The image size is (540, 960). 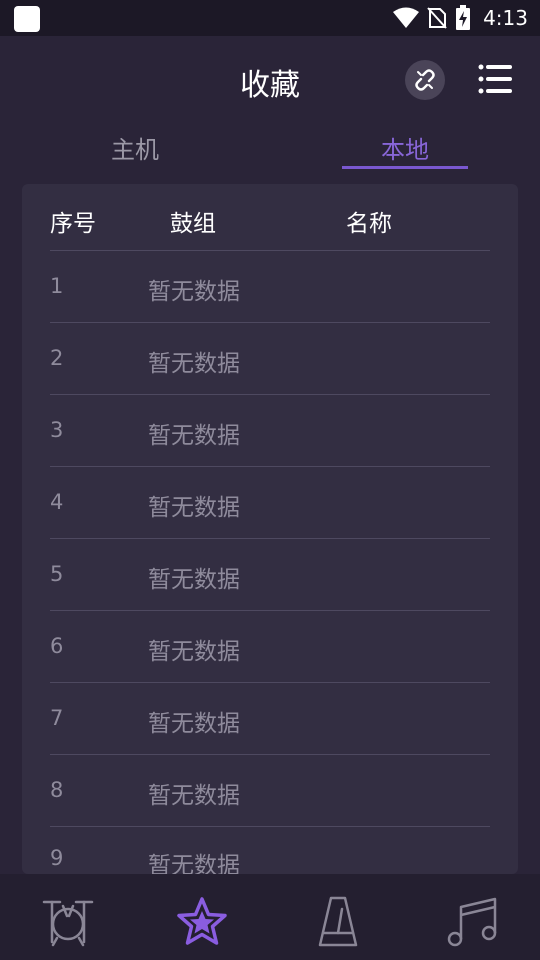 I want to click on nav-drum, so click(x=68, y=922).